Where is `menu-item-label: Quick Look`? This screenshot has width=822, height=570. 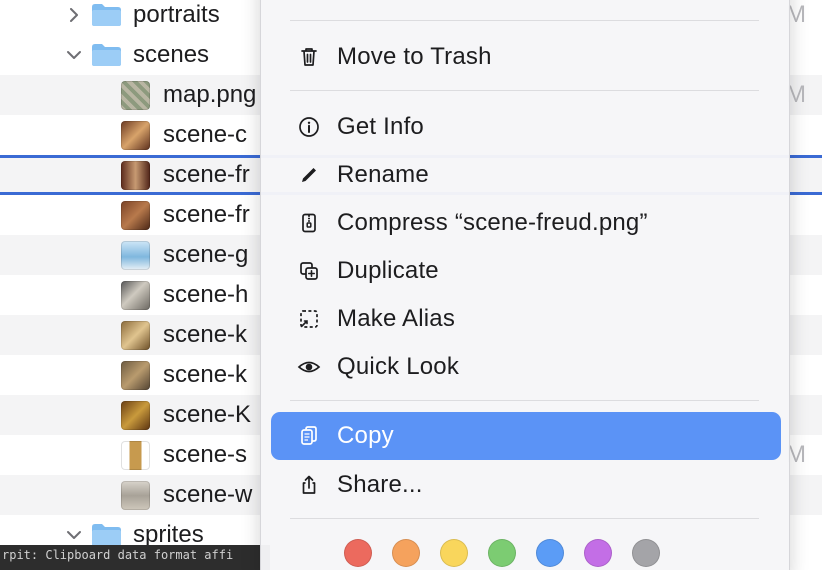 menu-item-label: Quick Look is located at coordinates (398, 366).